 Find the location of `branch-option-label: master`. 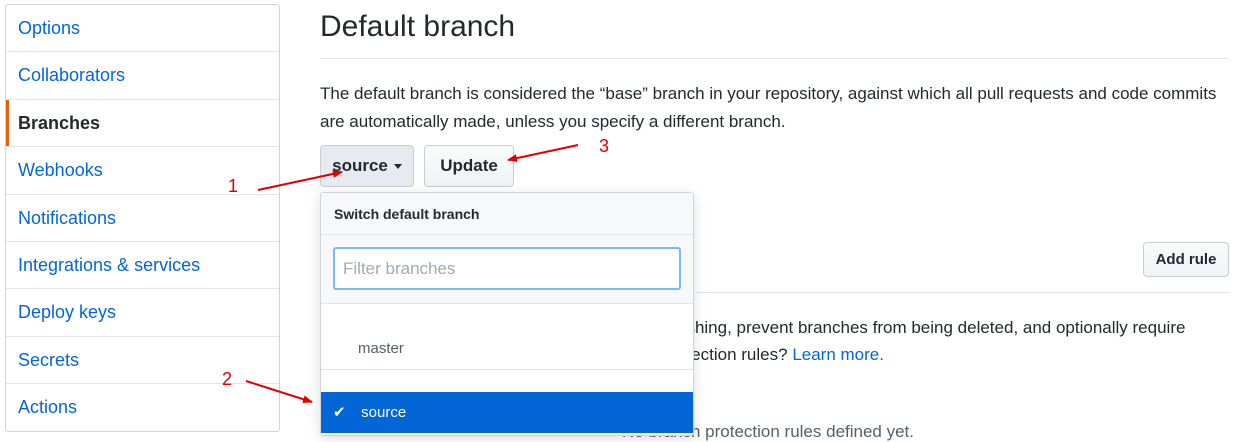

branch-option-label: master is located at coordinates (381, 348).